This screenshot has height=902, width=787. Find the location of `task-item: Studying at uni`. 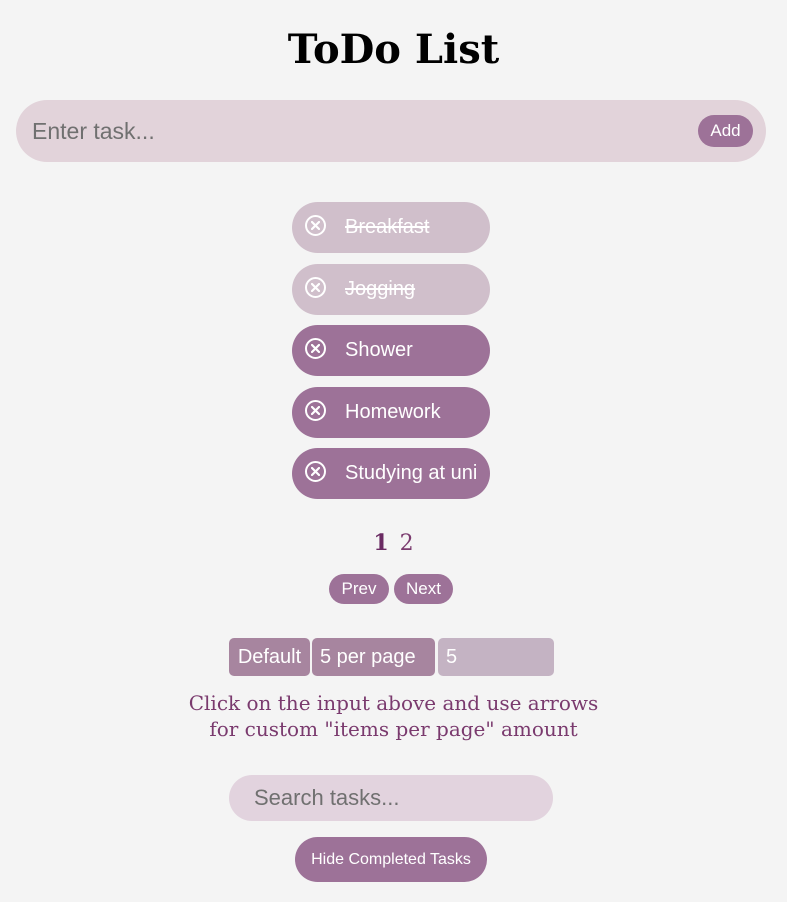

task-item: Studying at uni is located at coordinates (391, 473).